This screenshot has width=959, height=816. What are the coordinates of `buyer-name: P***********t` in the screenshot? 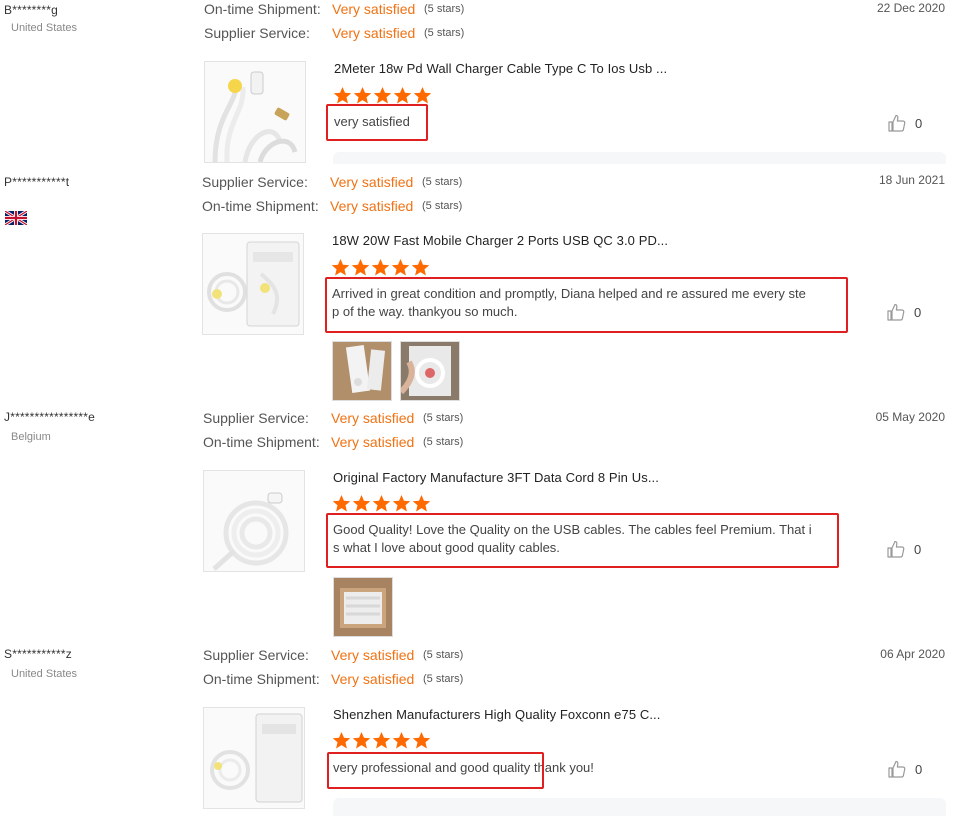 It's located at (37, 182).